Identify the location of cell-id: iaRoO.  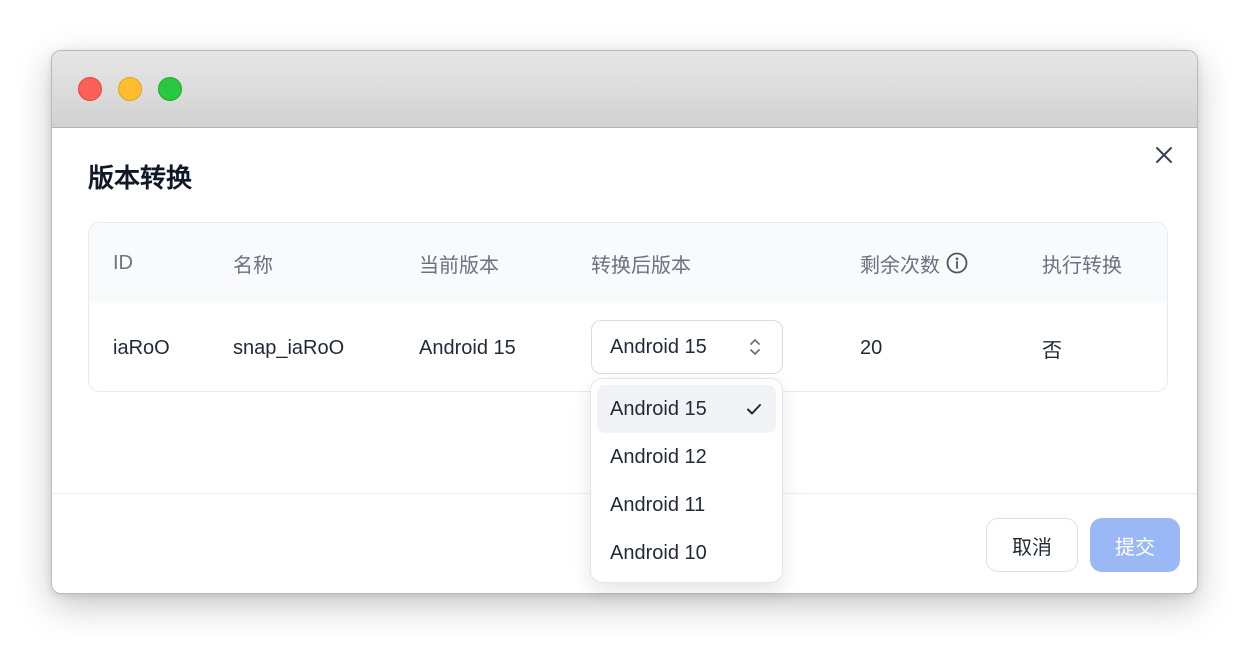
(141, 347).